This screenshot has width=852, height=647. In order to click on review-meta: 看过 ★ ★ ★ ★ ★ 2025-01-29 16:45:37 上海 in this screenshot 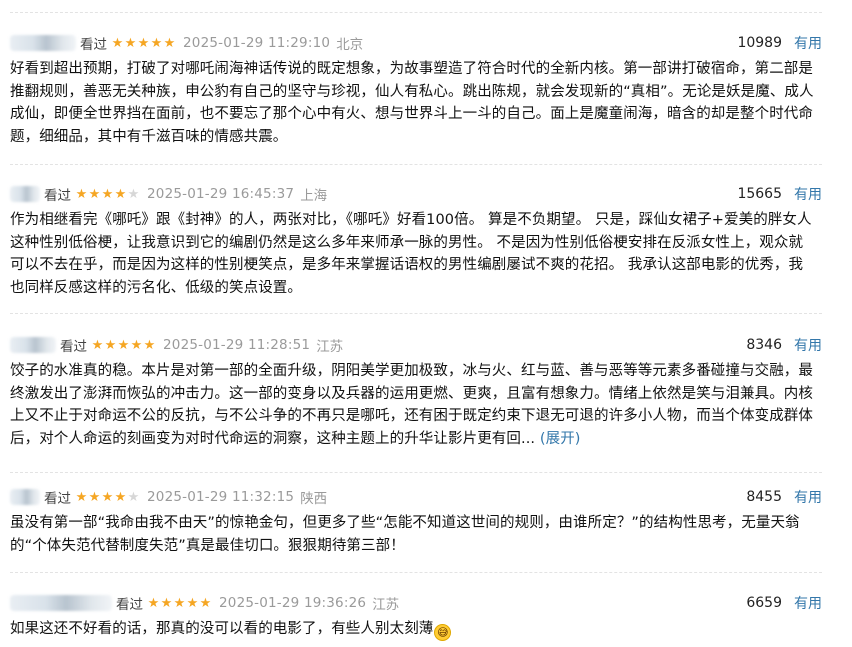, I will do `click(168, 194)`.